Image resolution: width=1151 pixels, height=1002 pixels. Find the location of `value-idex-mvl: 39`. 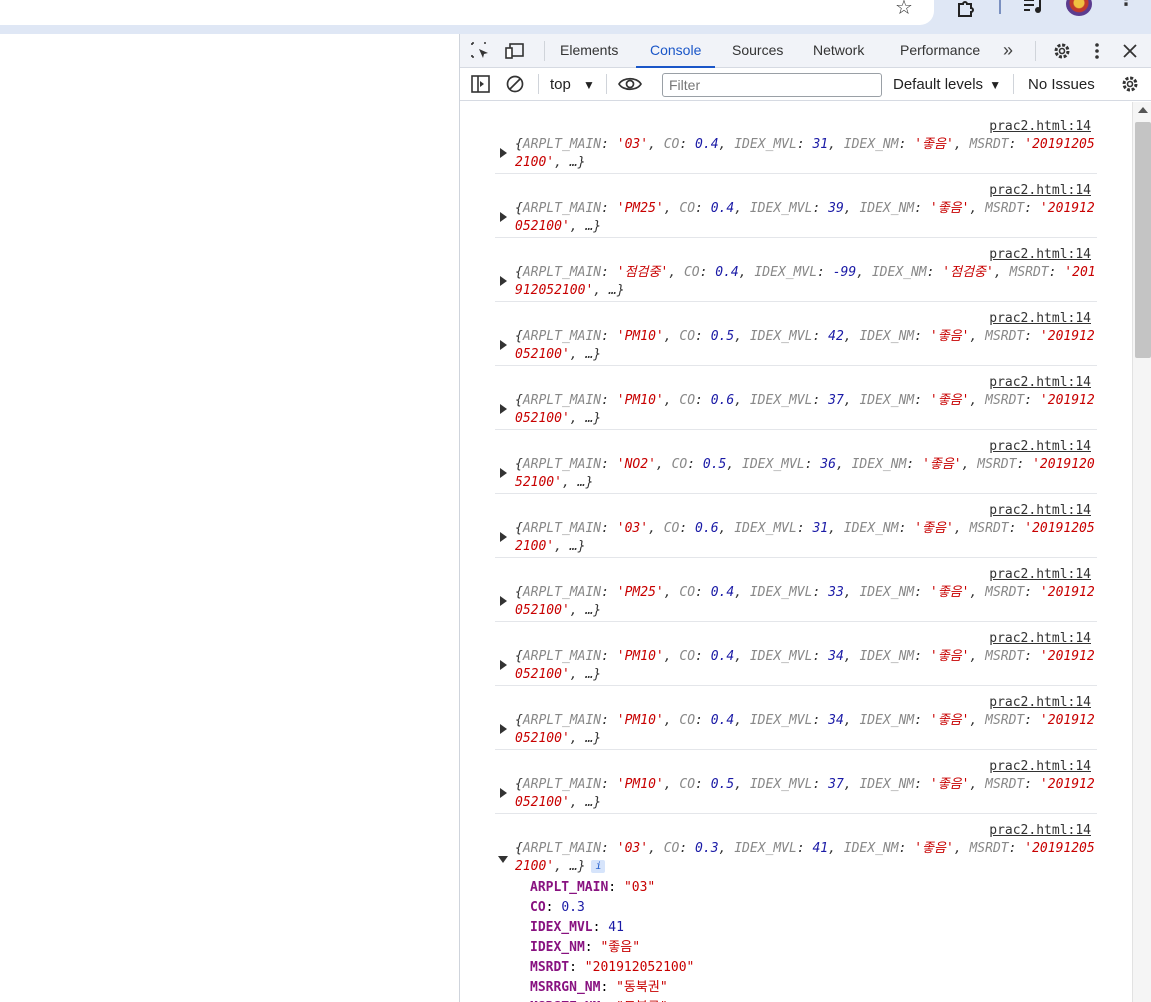

value-idex-mvl: 39 is located at coordinates (836, 208).